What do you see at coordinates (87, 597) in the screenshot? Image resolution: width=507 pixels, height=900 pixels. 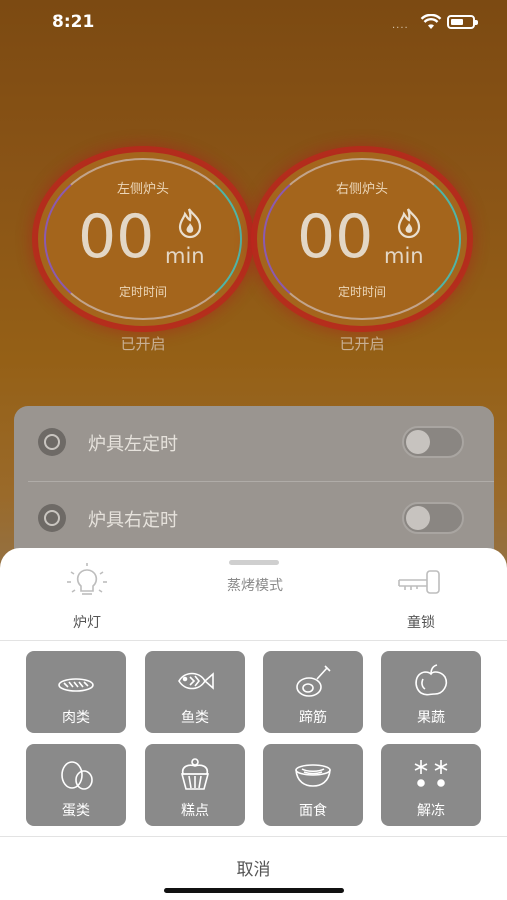 I see `oven-light-button: 炉灯` at bounding box center [87, 597].